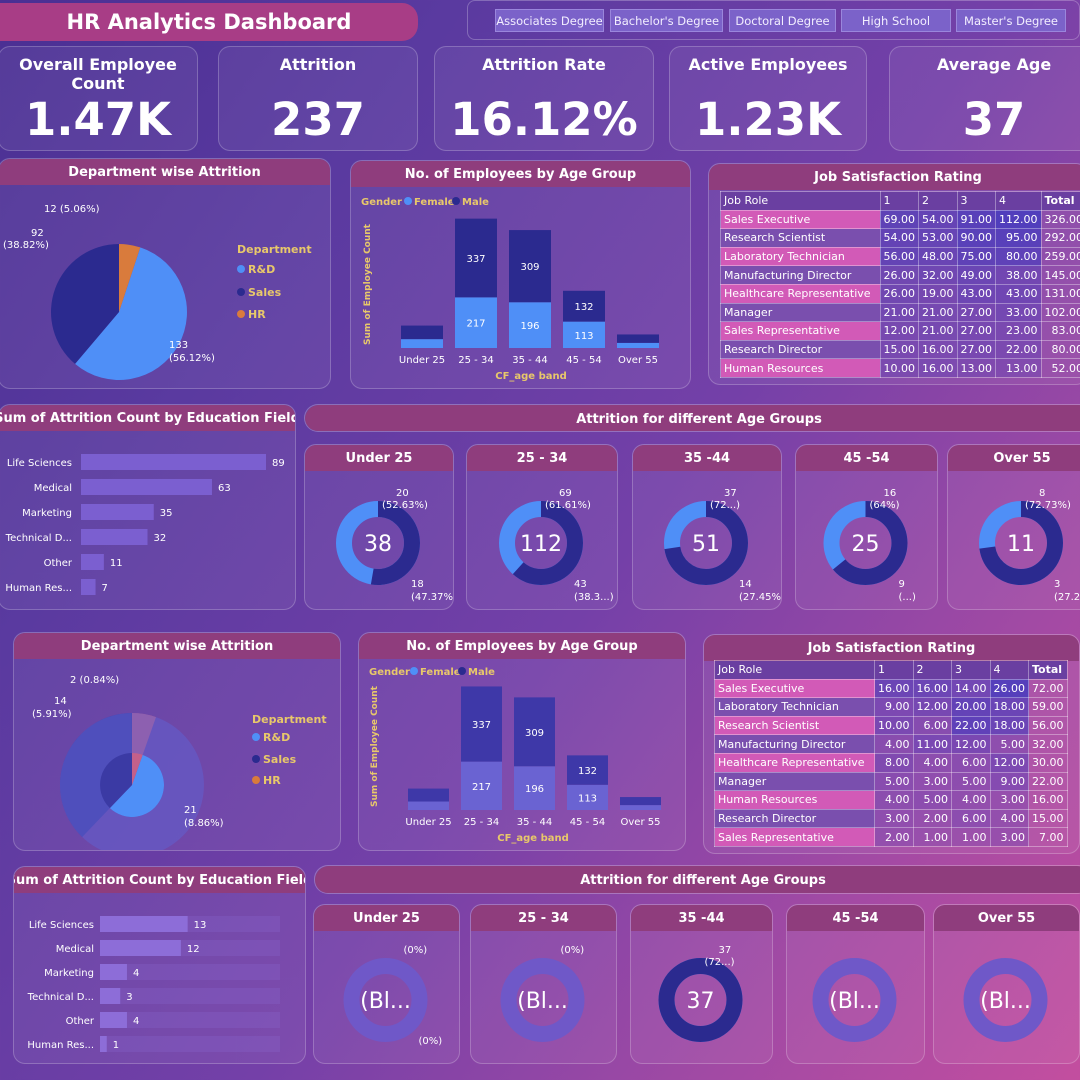  Describe the element at coordinates (98, 74) in the screenshot. I see `kpi-label: Overall Employee Count` at that location.